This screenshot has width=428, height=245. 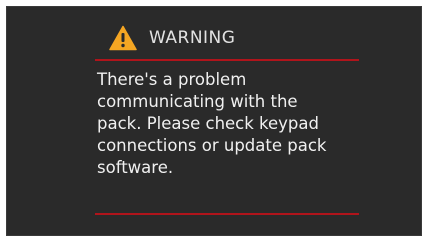 What do you see at coordinates (192, 38) in the screenshot?
I see `dialog-title: WARNING` at bounding box center [192, 38].